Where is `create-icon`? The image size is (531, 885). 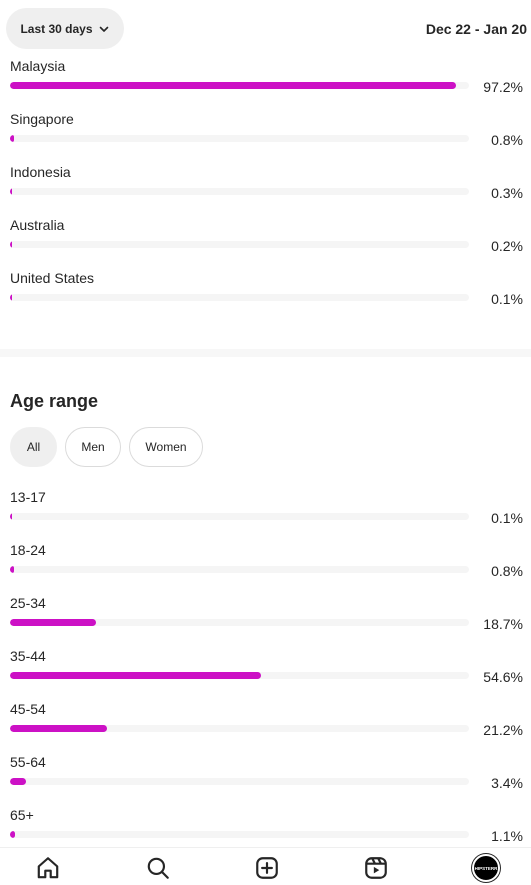 create-icon is located at coordinates (267, 868).